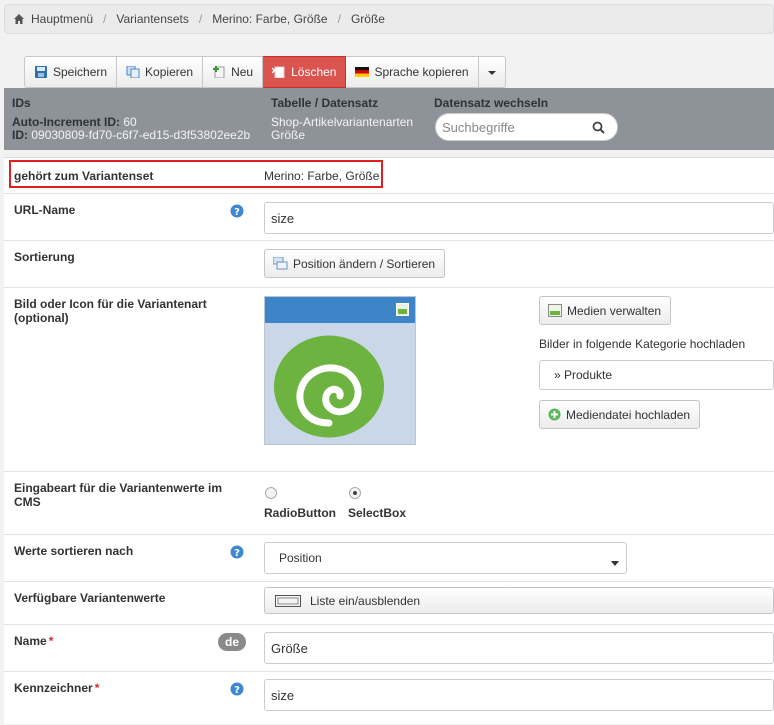  Describe the element at coordinates (491, 103) in the screenshot. I see `switch-record-title: Datensatz wechseln` at that location.